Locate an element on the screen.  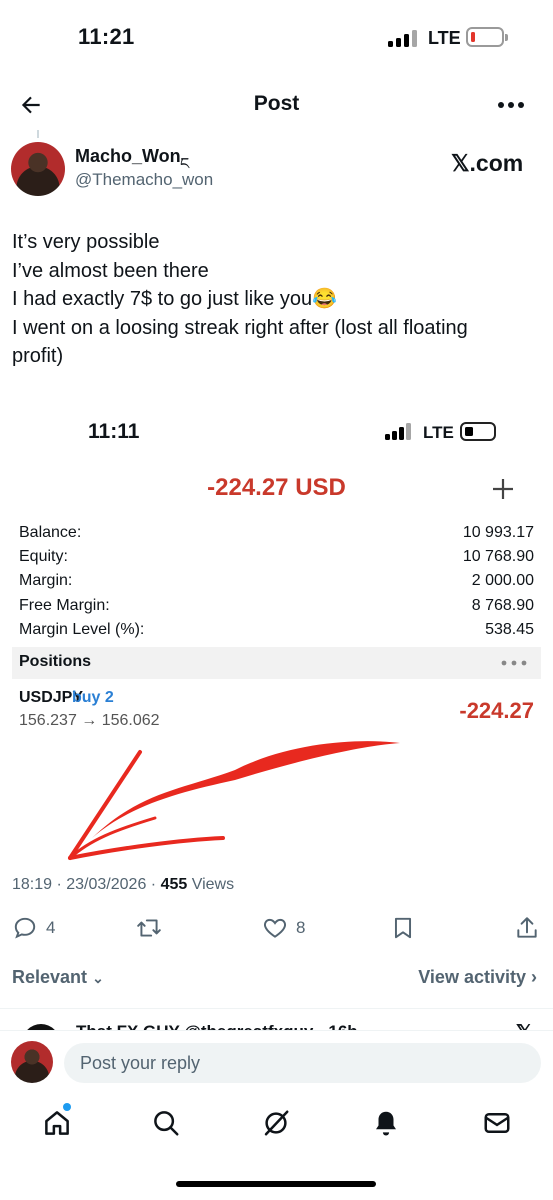
notification-dot is located at coordinates (67, 1107).